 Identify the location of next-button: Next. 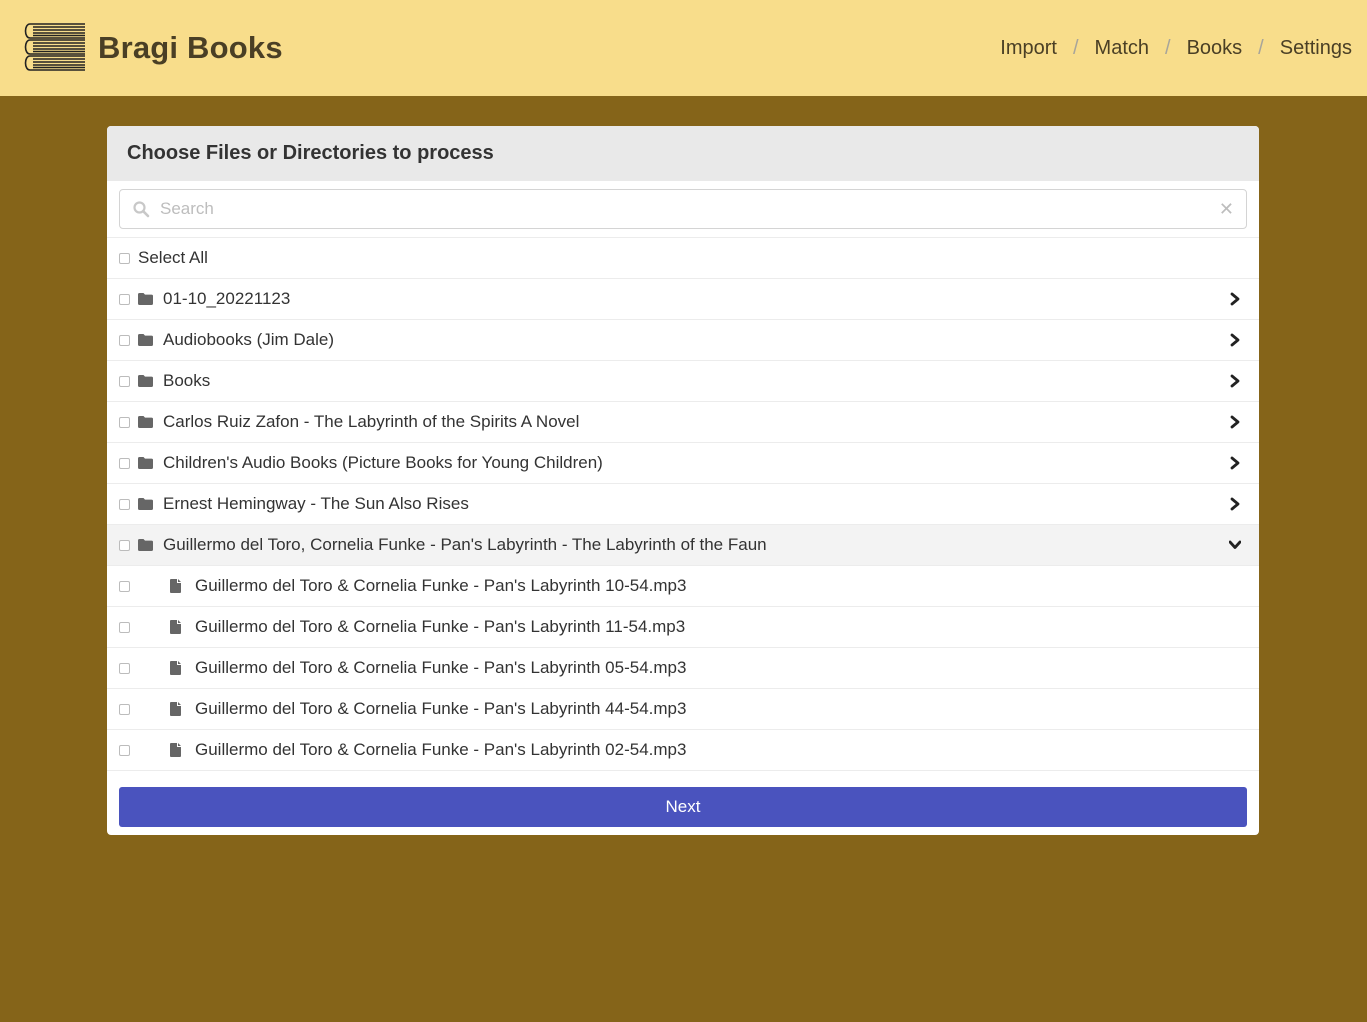
(683, 807).